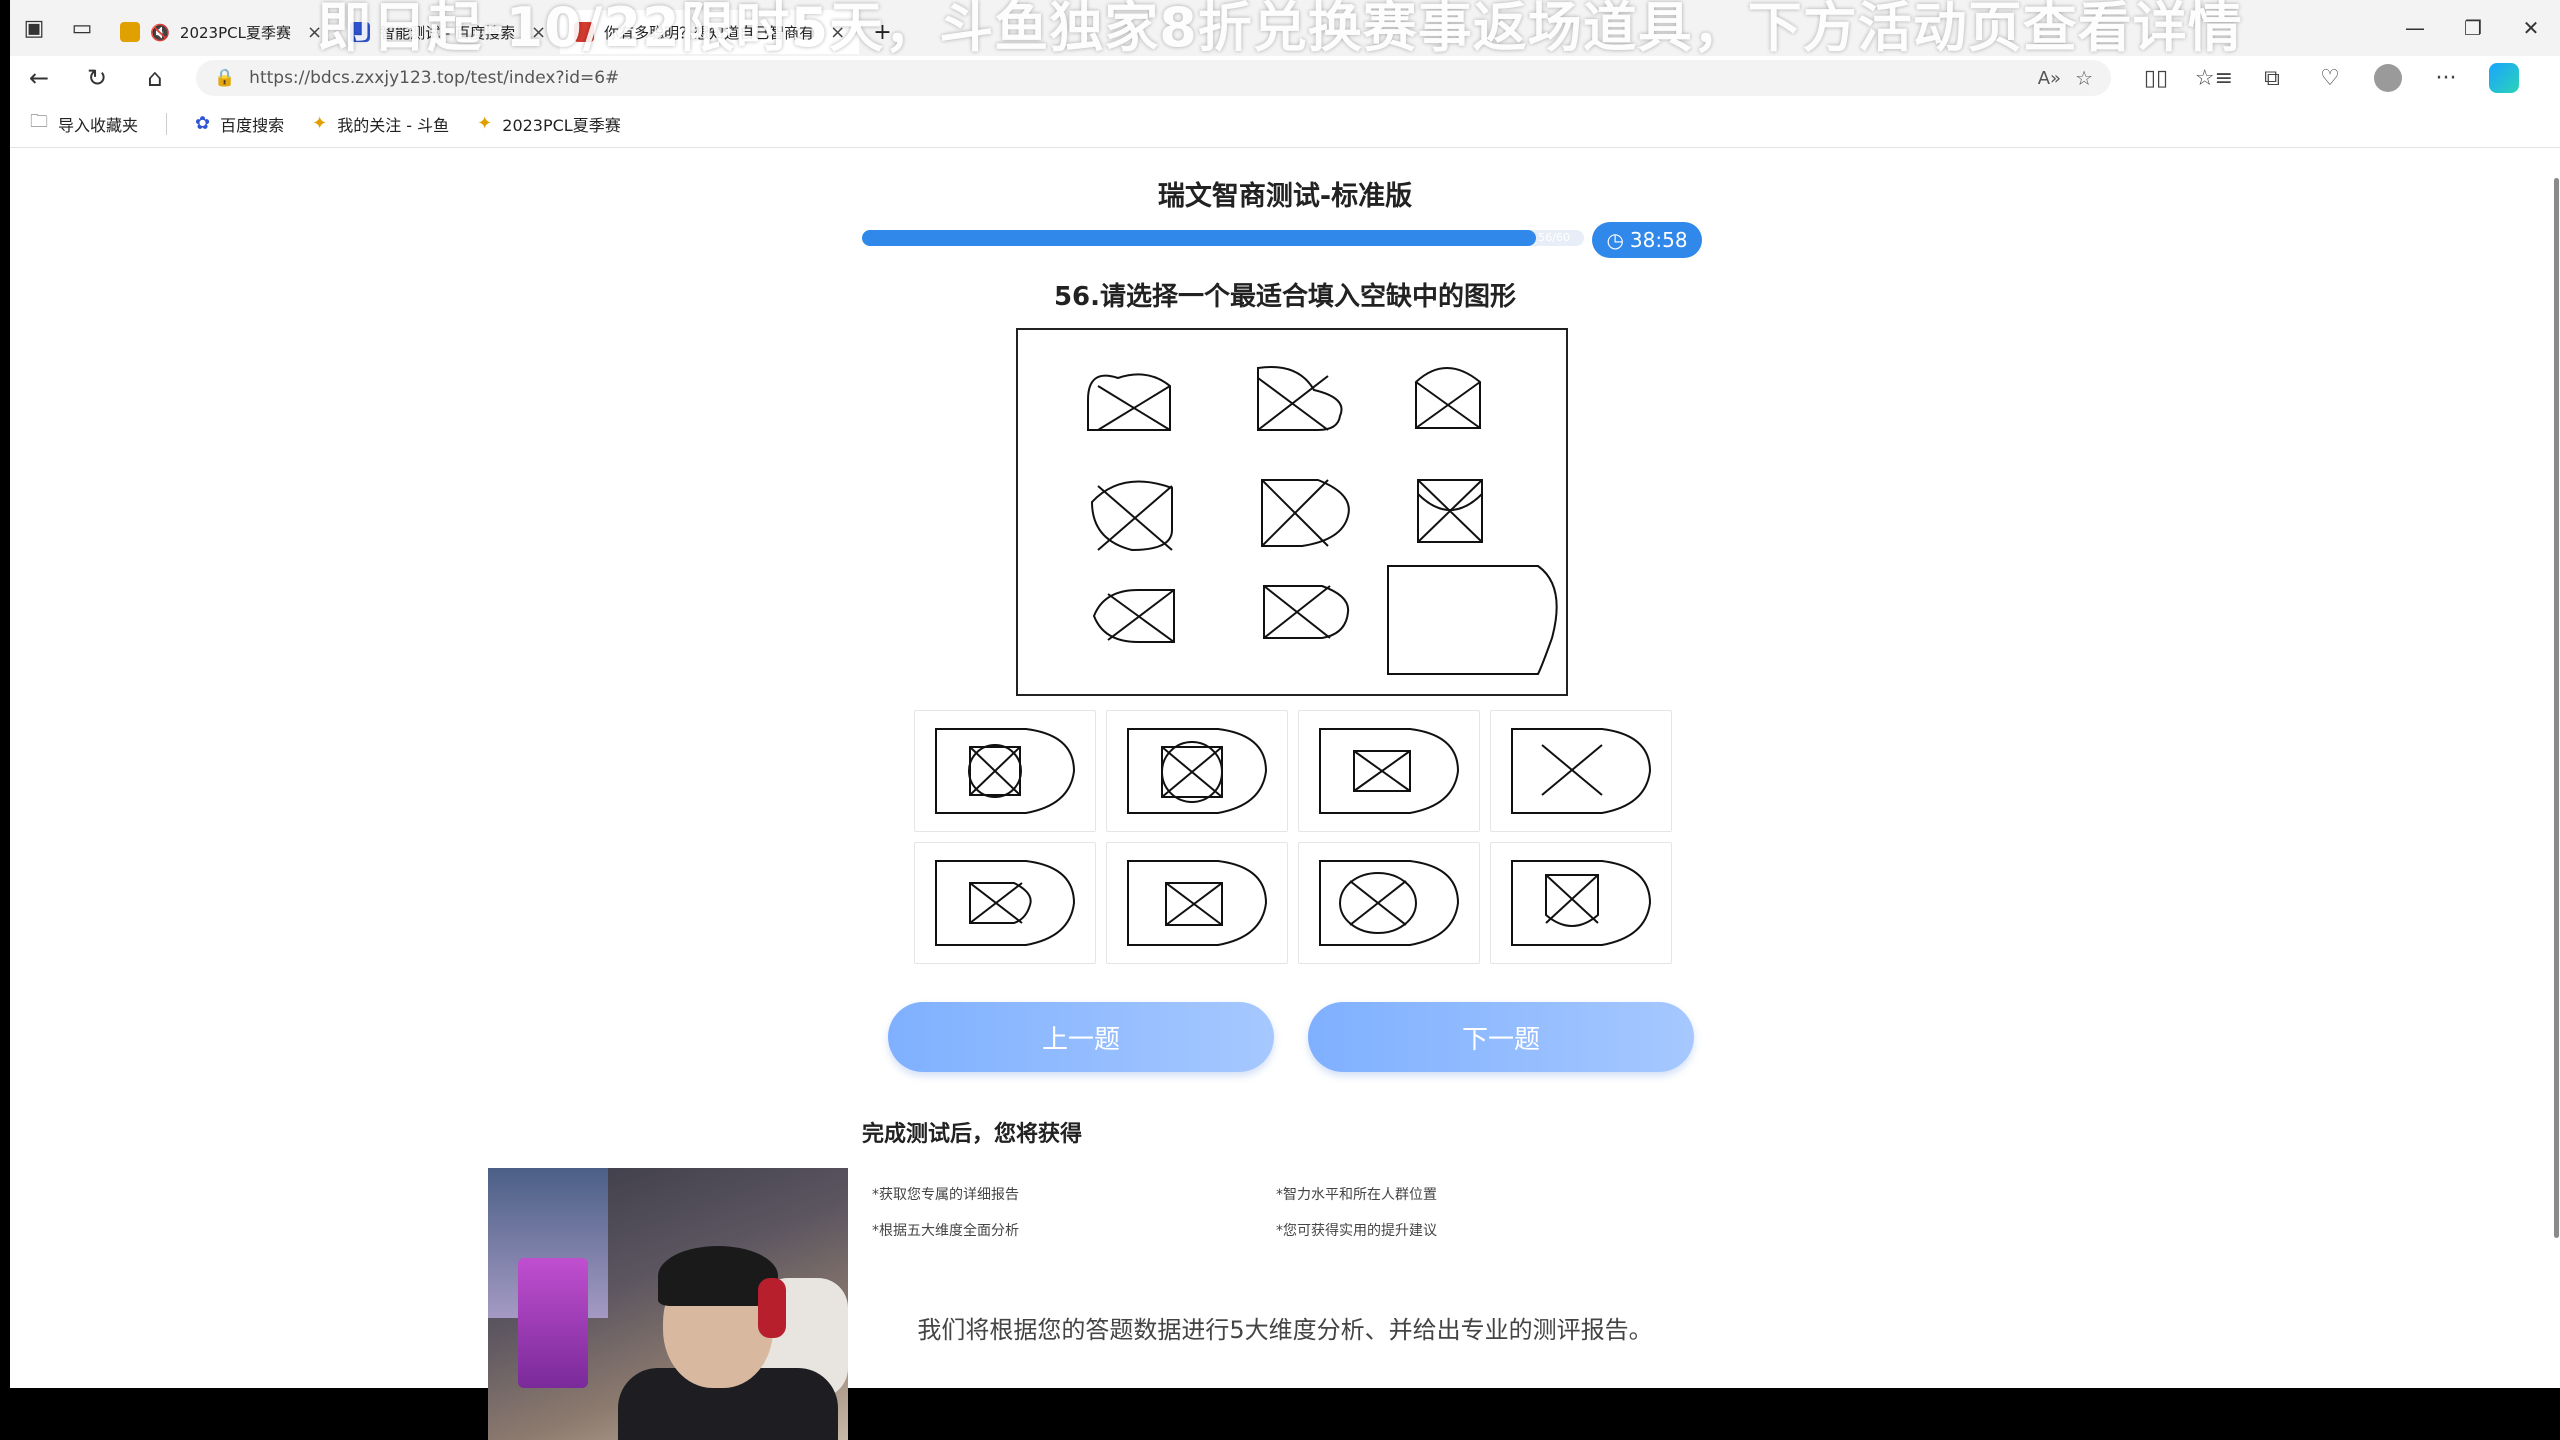 Image resolution: width=2560 pixels, height=1440 pixels. What do you see at coordinates (2214, 78) in the screenshot?
I see `favorites-icon: ☆≡` at bounding box center [2214, 78].